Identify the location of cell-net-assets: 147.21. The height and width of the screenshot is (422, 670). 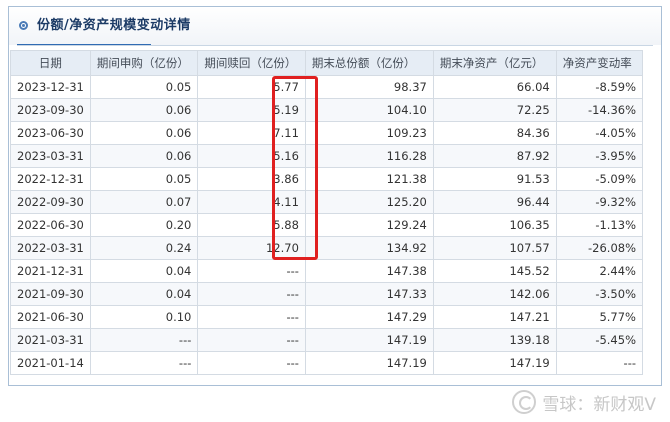
(494, 317).